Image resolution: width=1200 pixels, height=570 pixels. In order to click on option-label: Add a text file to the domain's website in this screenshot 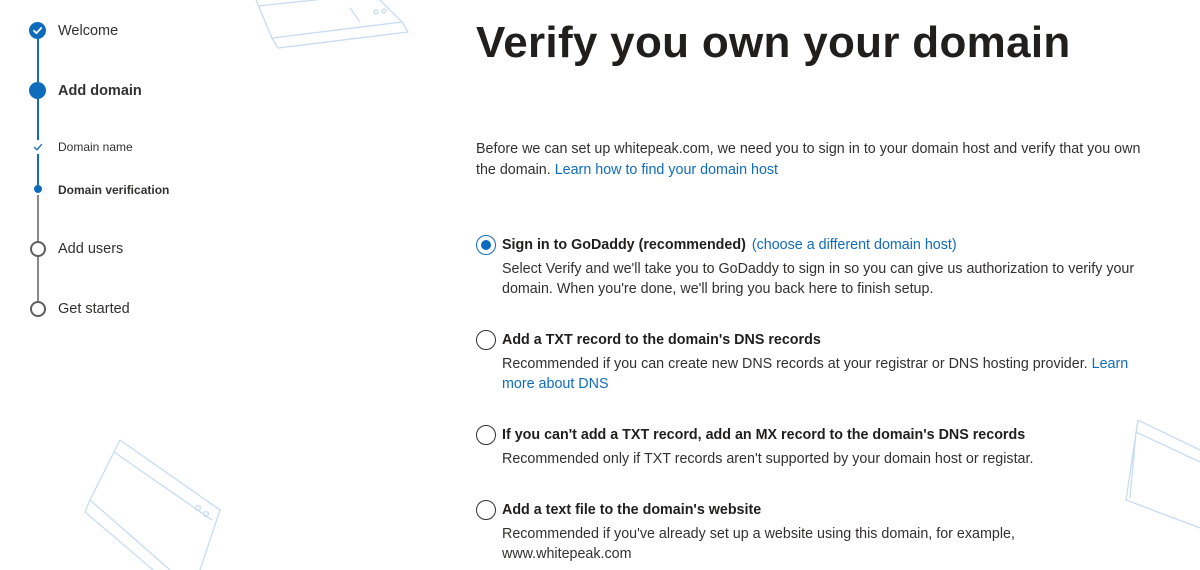, I will do `click(631, 510)`.